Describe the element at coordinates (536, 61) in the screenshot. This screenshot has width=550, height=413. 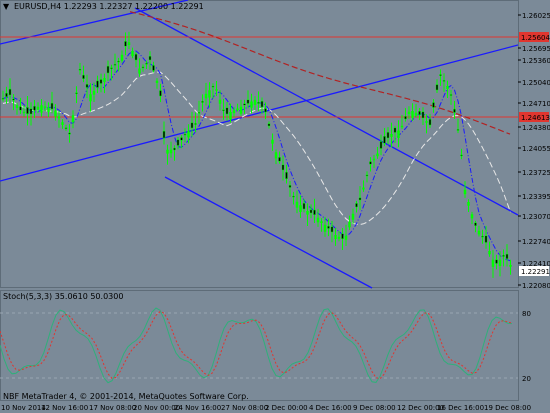
I see `price-label: 1.25360` at that location.